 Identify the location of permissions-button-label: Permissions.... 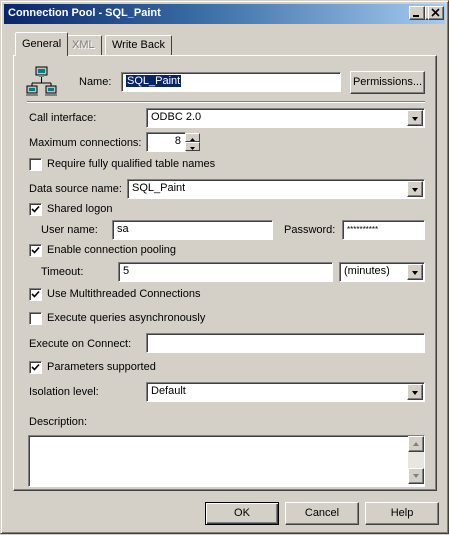
(387, 82).